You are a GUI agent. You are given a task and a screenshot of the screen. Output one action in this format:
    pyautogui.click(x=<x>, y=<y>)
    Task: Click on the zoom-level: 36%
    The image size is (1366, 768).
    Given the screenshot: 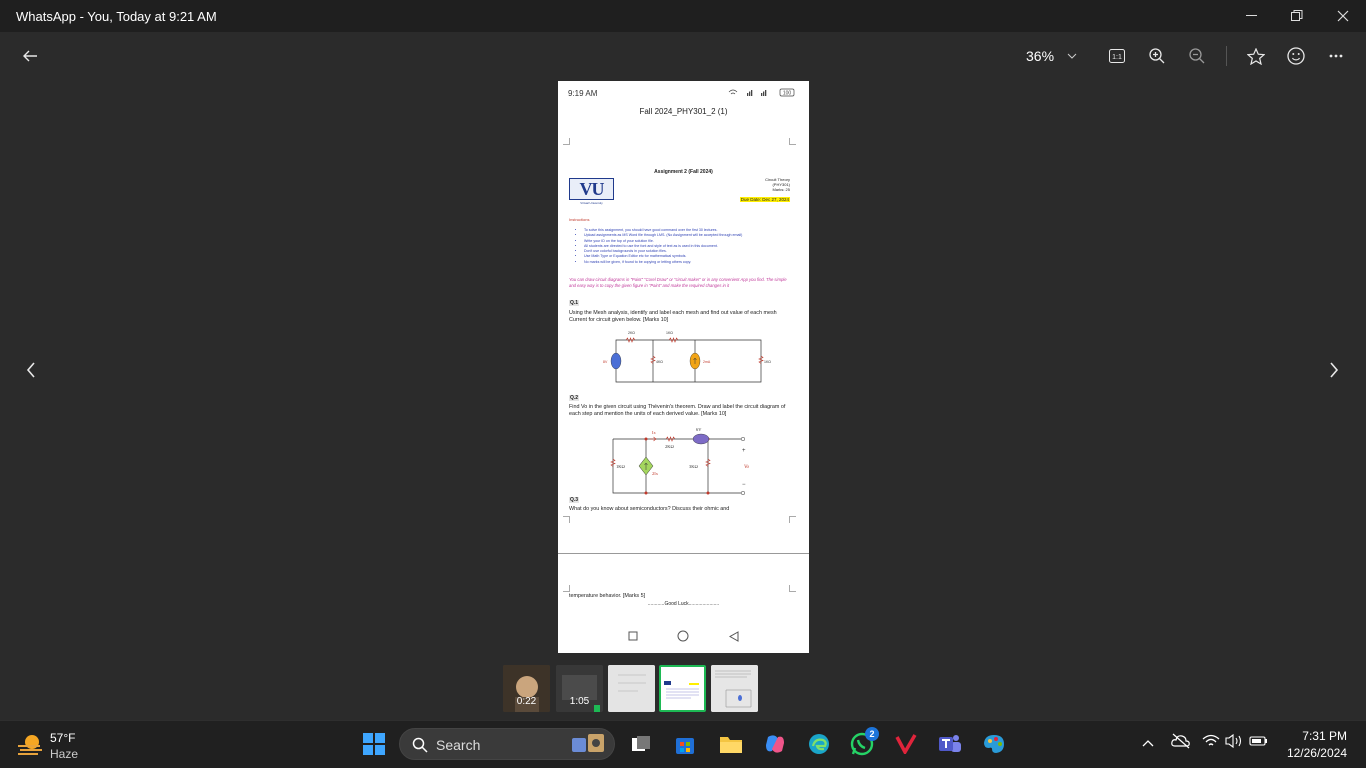 What is the action you would take?
    pyautogui.click(x=1040, y=56)
    